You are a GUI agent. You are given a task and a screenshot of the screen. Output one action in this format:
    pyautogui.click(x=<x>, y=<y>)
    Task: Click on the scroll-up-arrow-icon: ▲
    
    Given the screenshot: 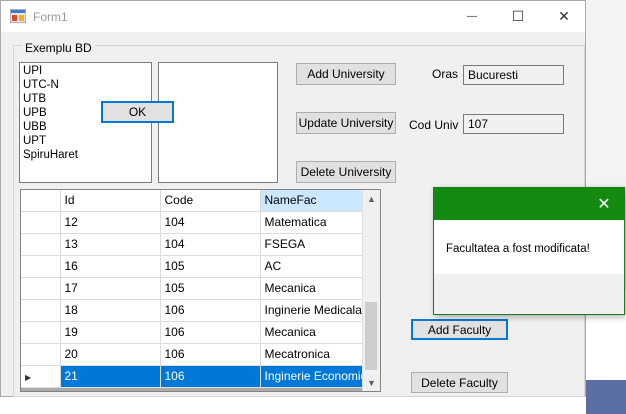 What is the action you would take?
    pyautogui.click(x=371, y=198)
    